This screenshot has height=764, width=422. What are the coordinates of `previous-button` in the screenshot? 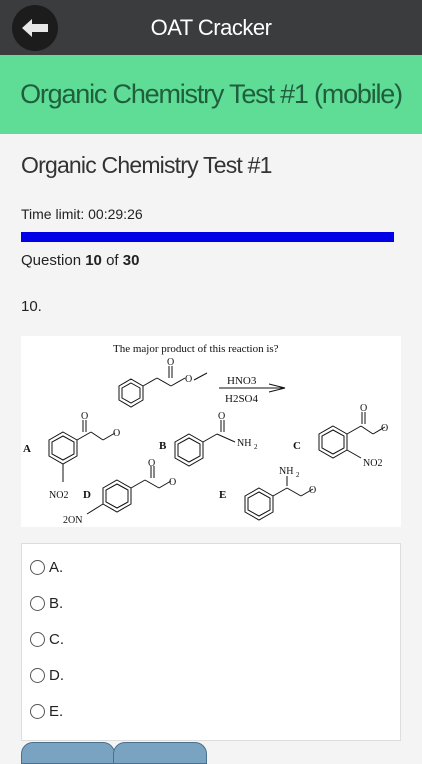 It's located at (68, 753).